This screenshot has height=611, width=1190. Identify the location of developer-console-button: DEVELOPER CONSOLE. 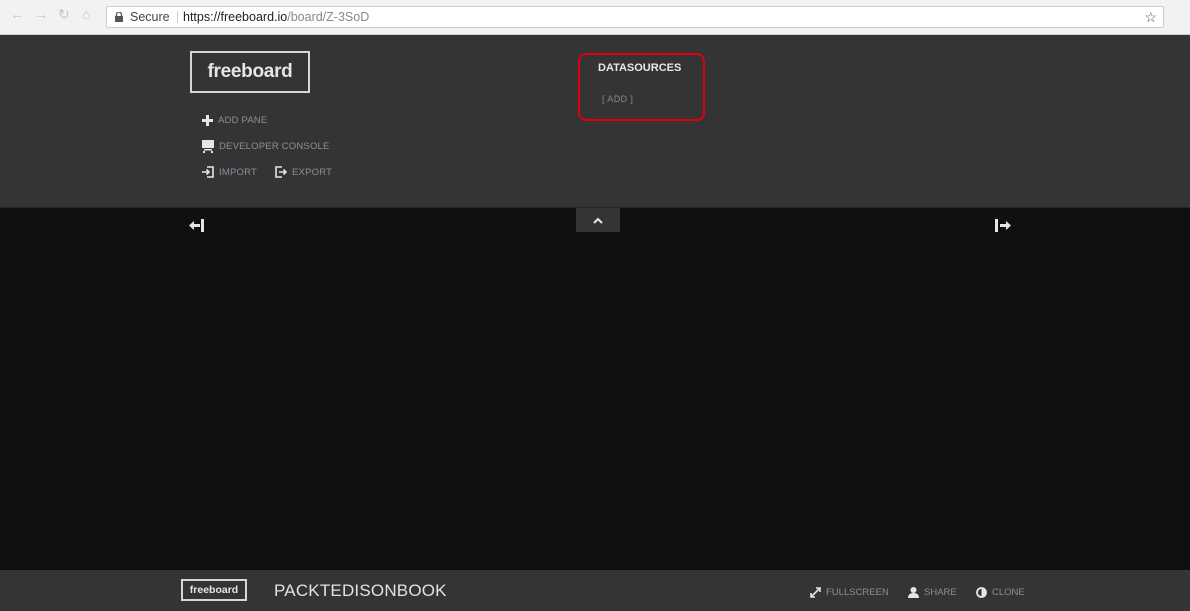
(266, 146).